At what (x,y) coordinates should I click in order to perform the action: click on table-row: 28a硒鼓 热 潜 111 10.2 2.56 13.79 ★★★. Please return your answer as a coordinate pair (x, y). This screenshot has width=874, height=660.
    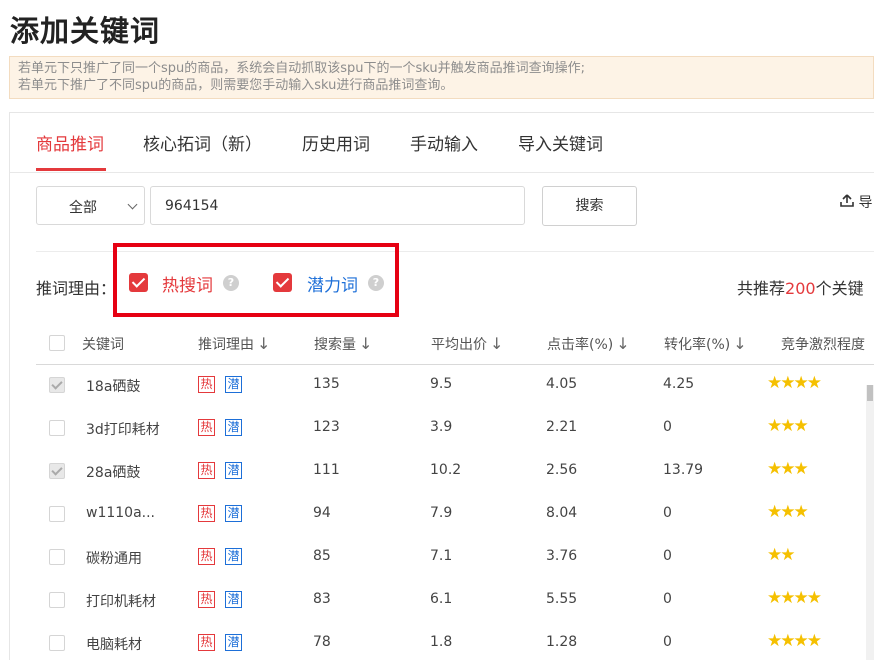
    Looking at the image, I should click on (455, 472).